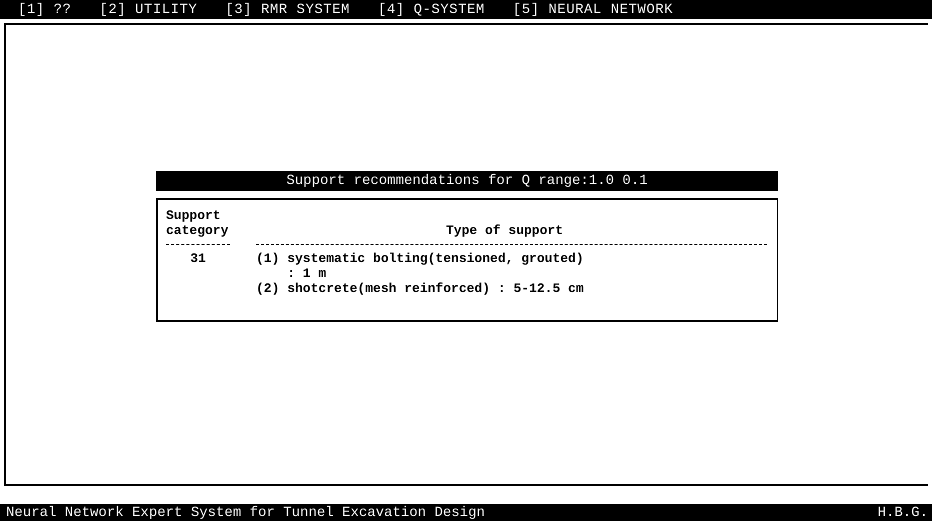  Describe the element at coordinates (148, 10) in the screenshot. I see `menu-item: [2] UTILITY` at that location.